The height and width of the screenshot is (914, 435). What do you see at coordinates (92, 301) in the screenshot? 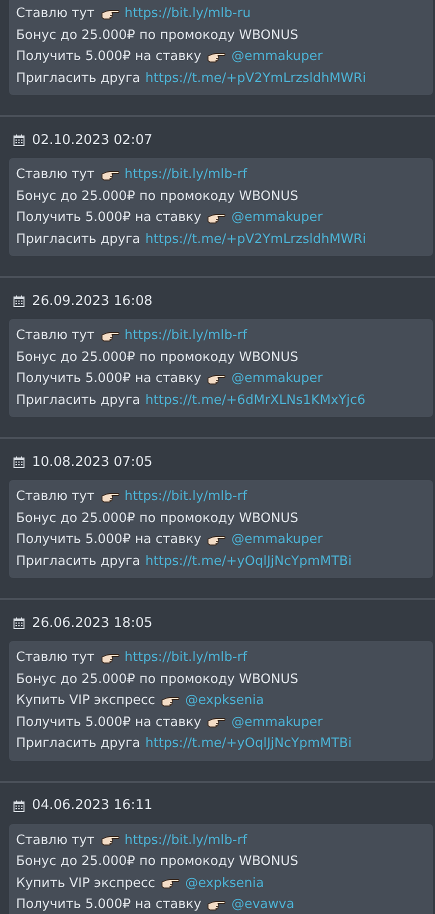
I see `post-date: 26.09.2023 16:08` at bounding box center [92, 301].